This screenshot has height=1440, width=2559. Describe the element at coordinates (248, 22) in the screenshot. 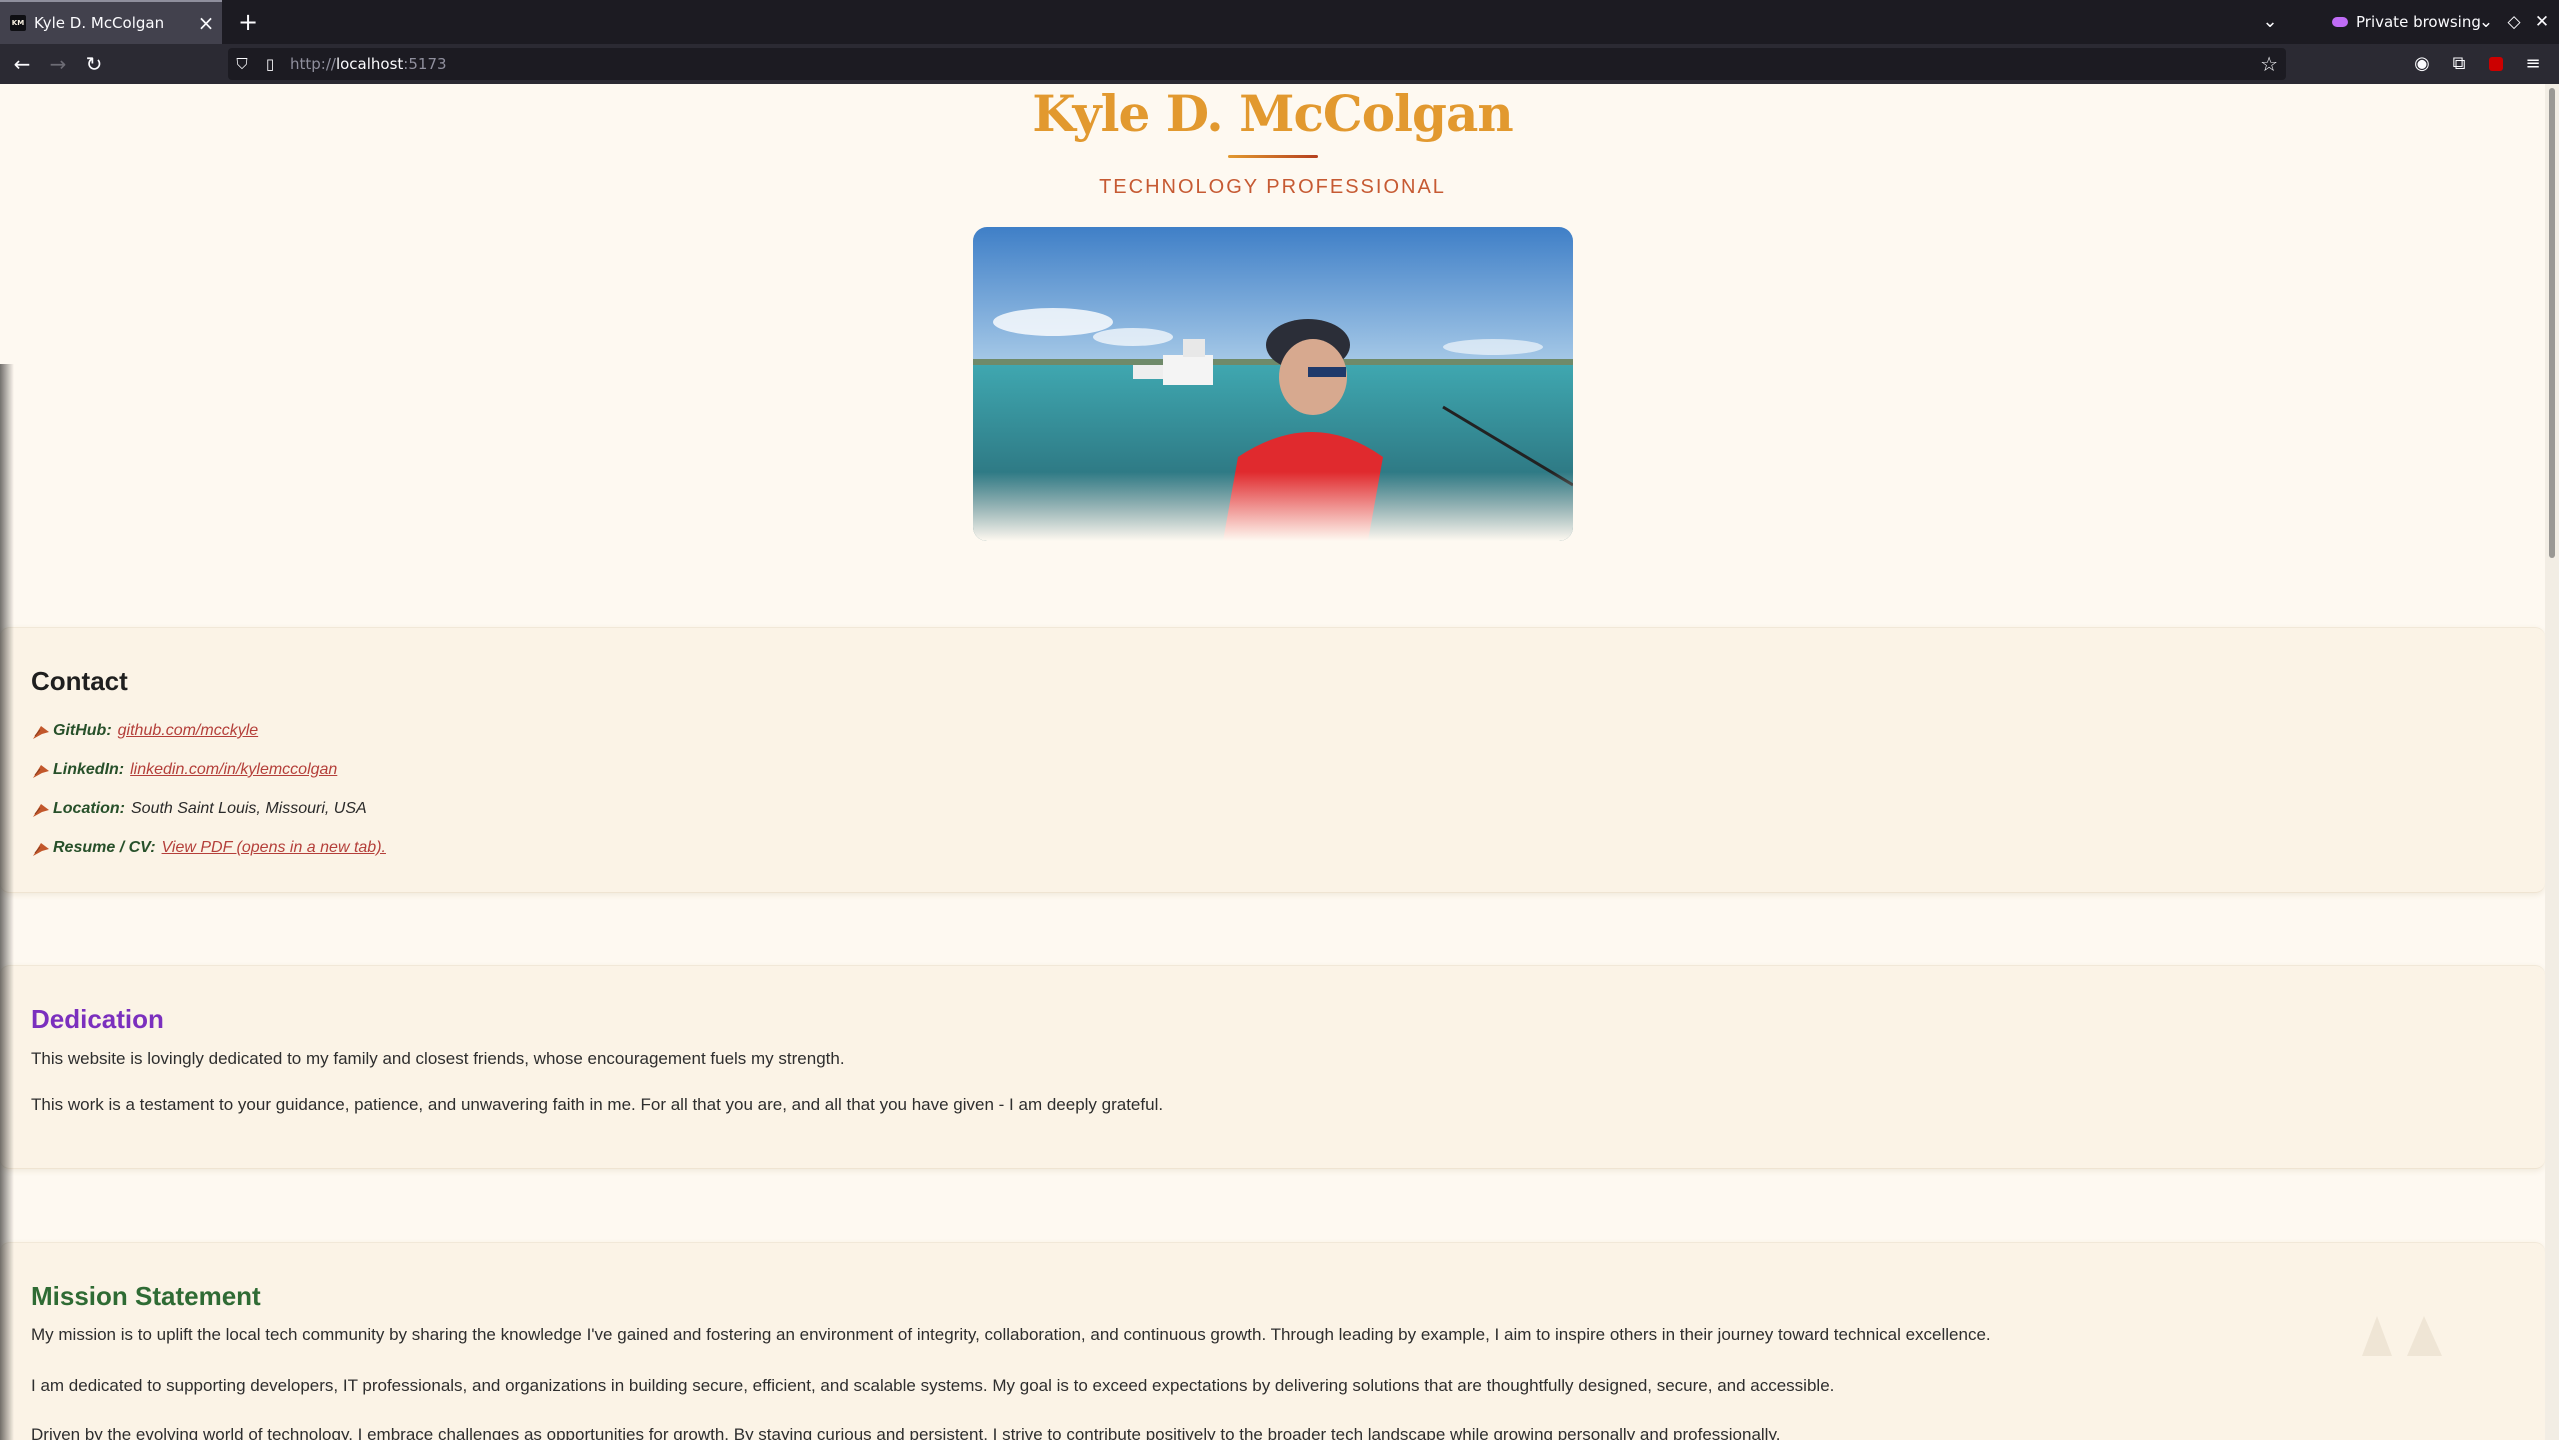

I see `new-tab-button: +` at that location.